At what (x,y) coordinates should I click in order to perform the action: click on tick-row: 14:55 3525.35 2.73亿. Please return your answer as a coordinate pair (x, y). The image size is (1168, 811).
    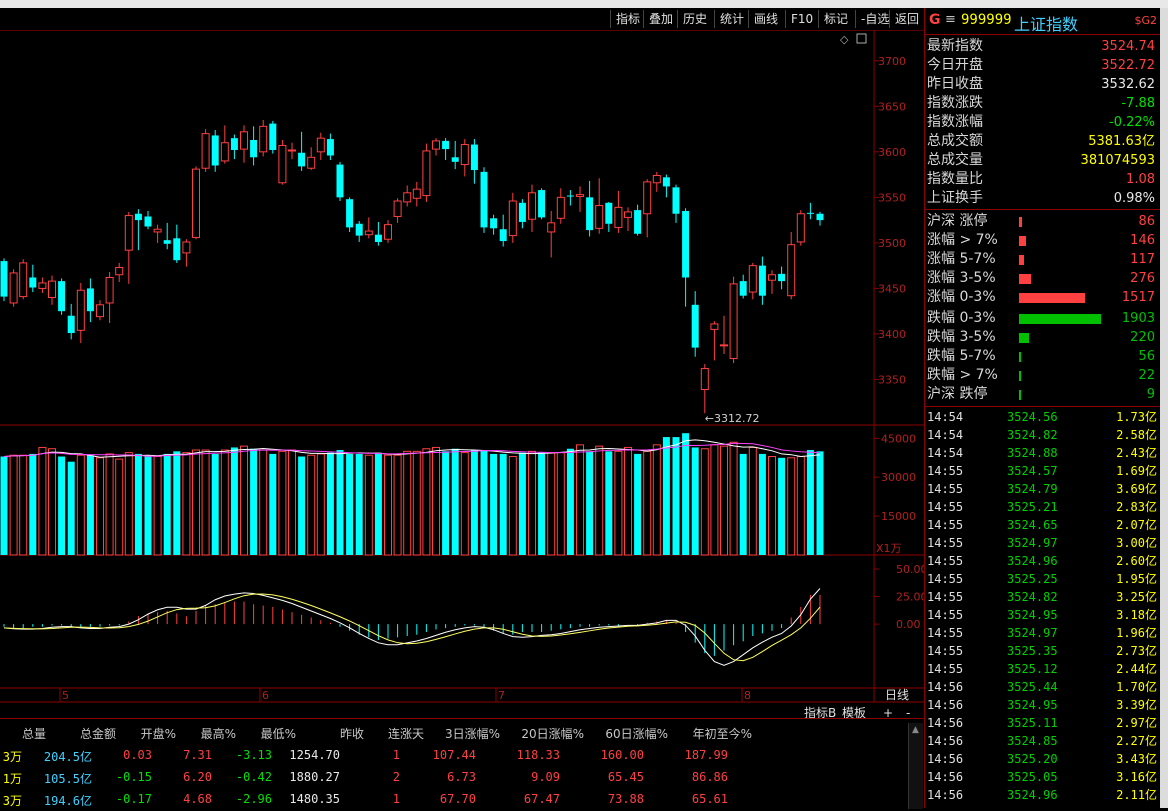
    Looking at the image, I should click on (1042, 651).